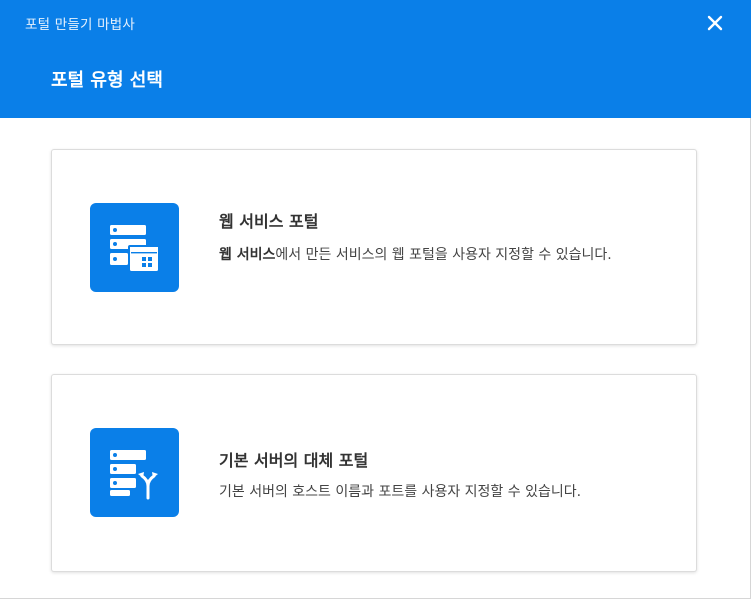  What do you see at coordinates (294, 460) in the screenshot?
I see `option-title: 기본 서버의 대체 포털` at bounding box center [294, 460].